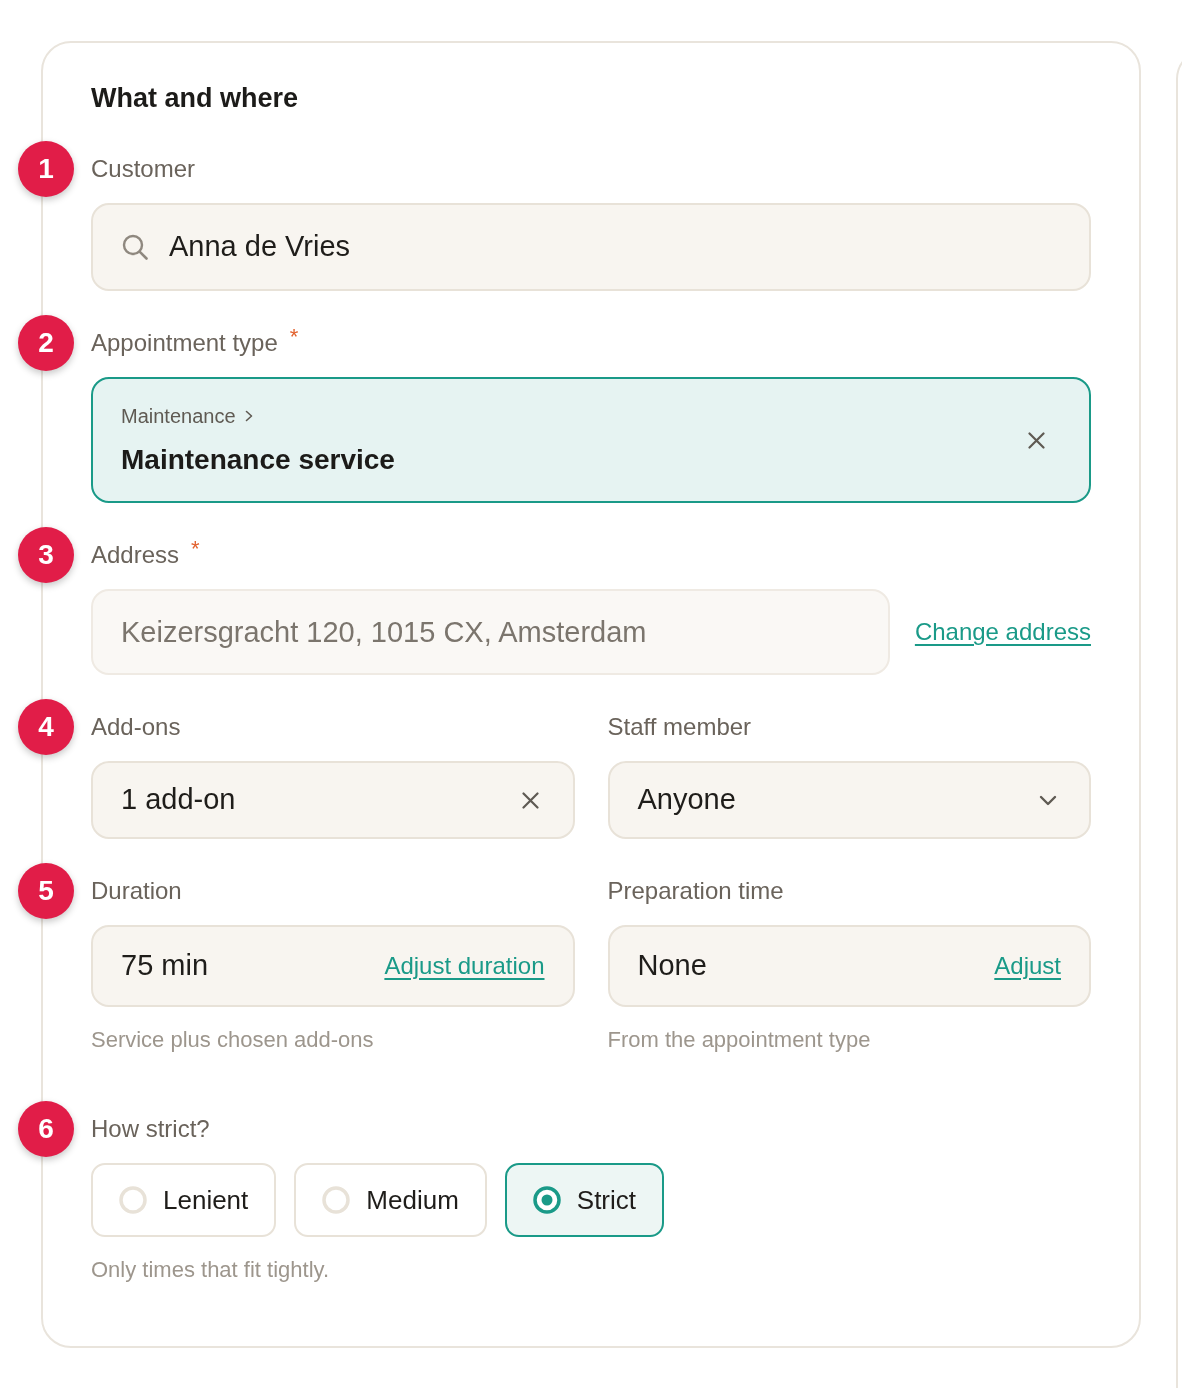  What do you see at coordinates (490, 632) in the screenshot?
I see `address-field: Keizersgracht 120, 1015 CX, Amsterdam` at bounding box center [490, 632].